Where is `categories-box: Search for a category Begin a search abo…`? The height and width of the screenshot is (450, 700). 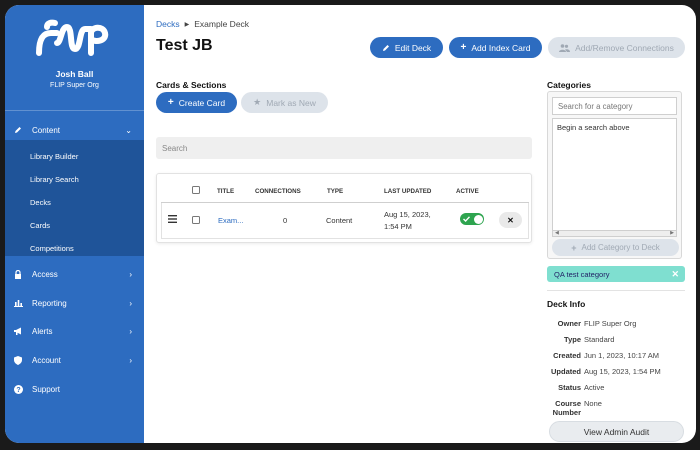
categories-box: Search for a category Begin a search abo… is located at coordinates (614, 175).